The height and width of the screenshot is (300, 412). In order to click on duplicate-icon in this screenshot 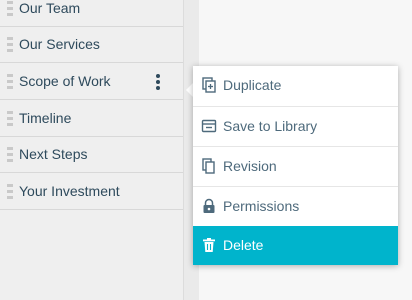, I will do `click(209, 85)`.